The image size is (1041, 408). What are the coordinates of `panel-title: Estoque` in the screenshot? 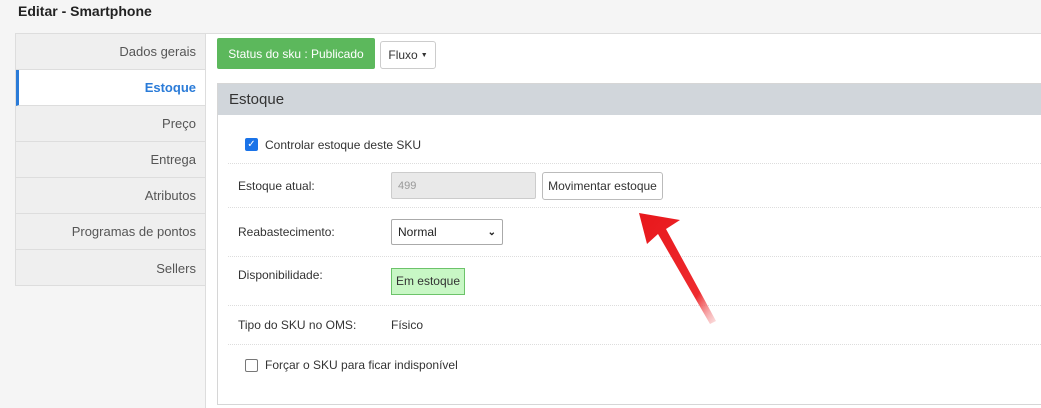 It's located at (629, 99).